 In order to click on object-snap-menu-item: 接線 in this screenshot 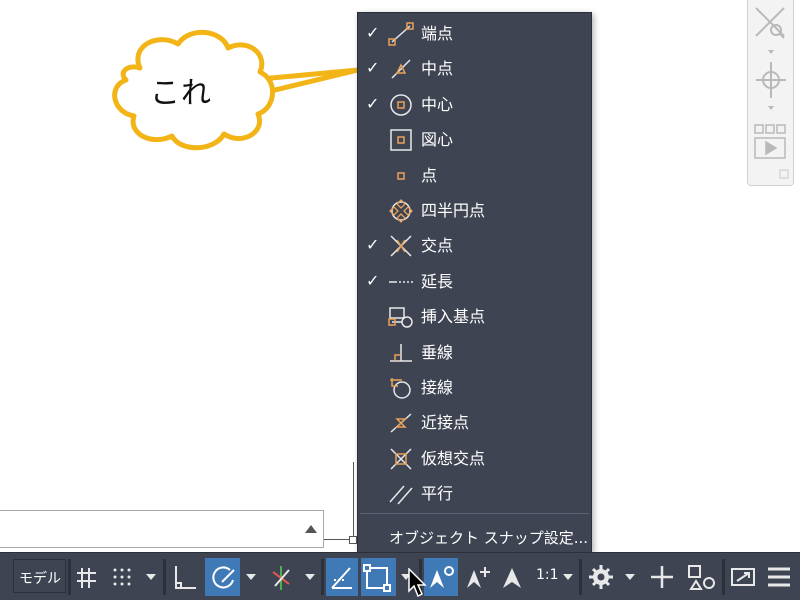, I will do `click(474, 387)`.